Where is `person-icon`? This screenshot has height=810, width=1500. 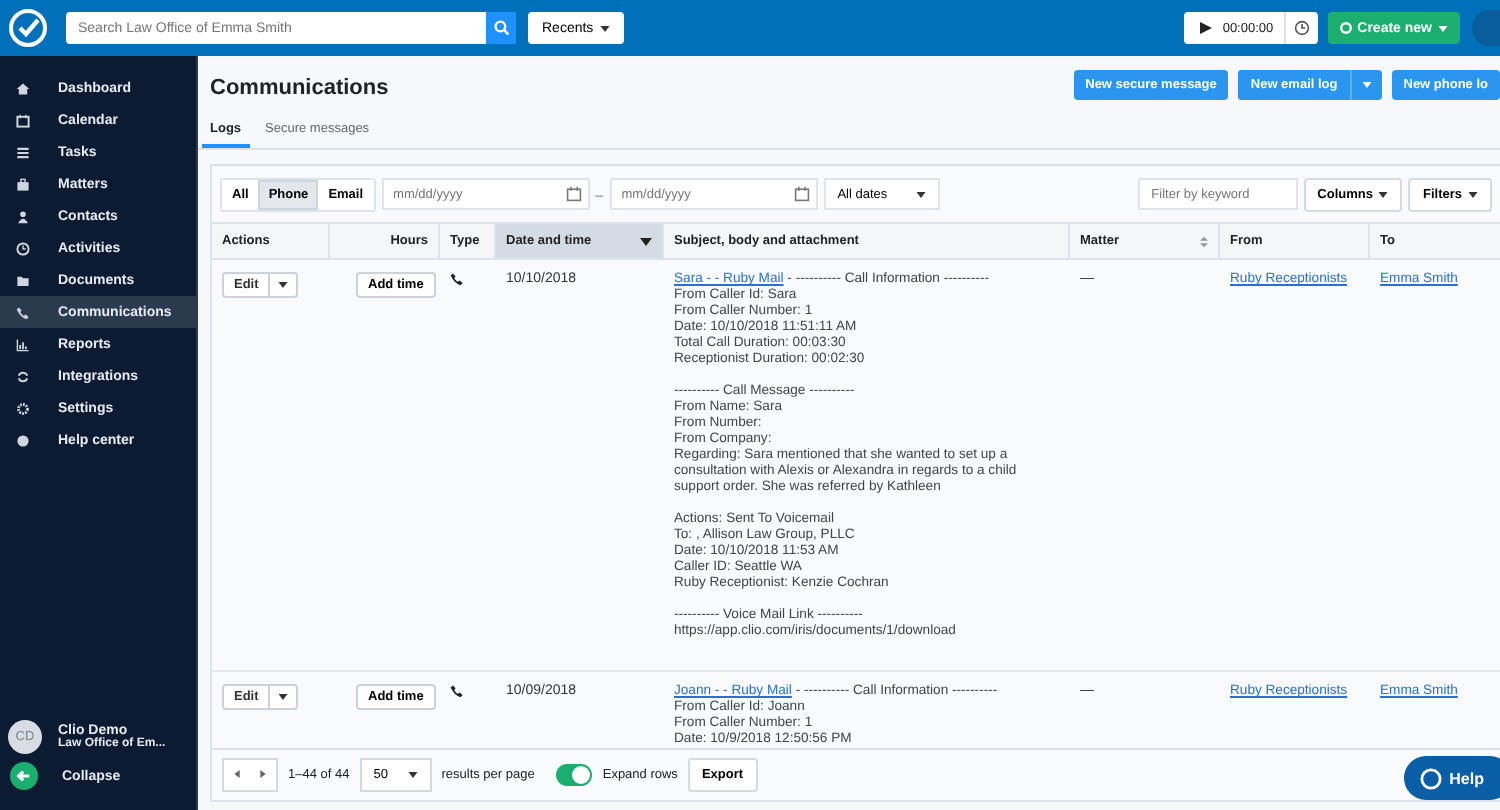 person-icon is located at coordinates (23, 216).